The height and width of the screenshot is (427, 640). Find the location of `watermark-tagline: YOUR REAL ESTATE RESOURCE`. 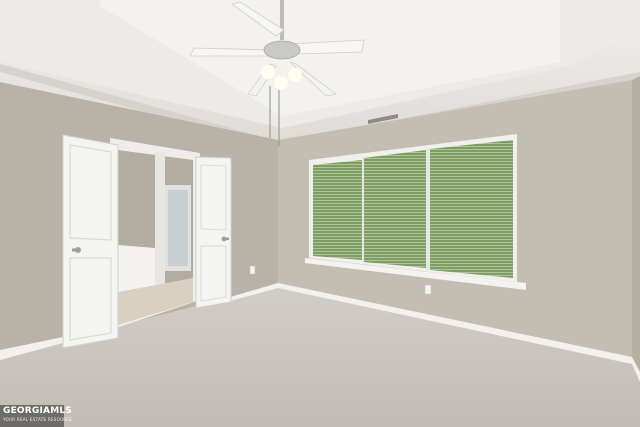

watermark-tagline: YOUR REAL ESTATE RESOURCE is located at coordinates (38, 419).